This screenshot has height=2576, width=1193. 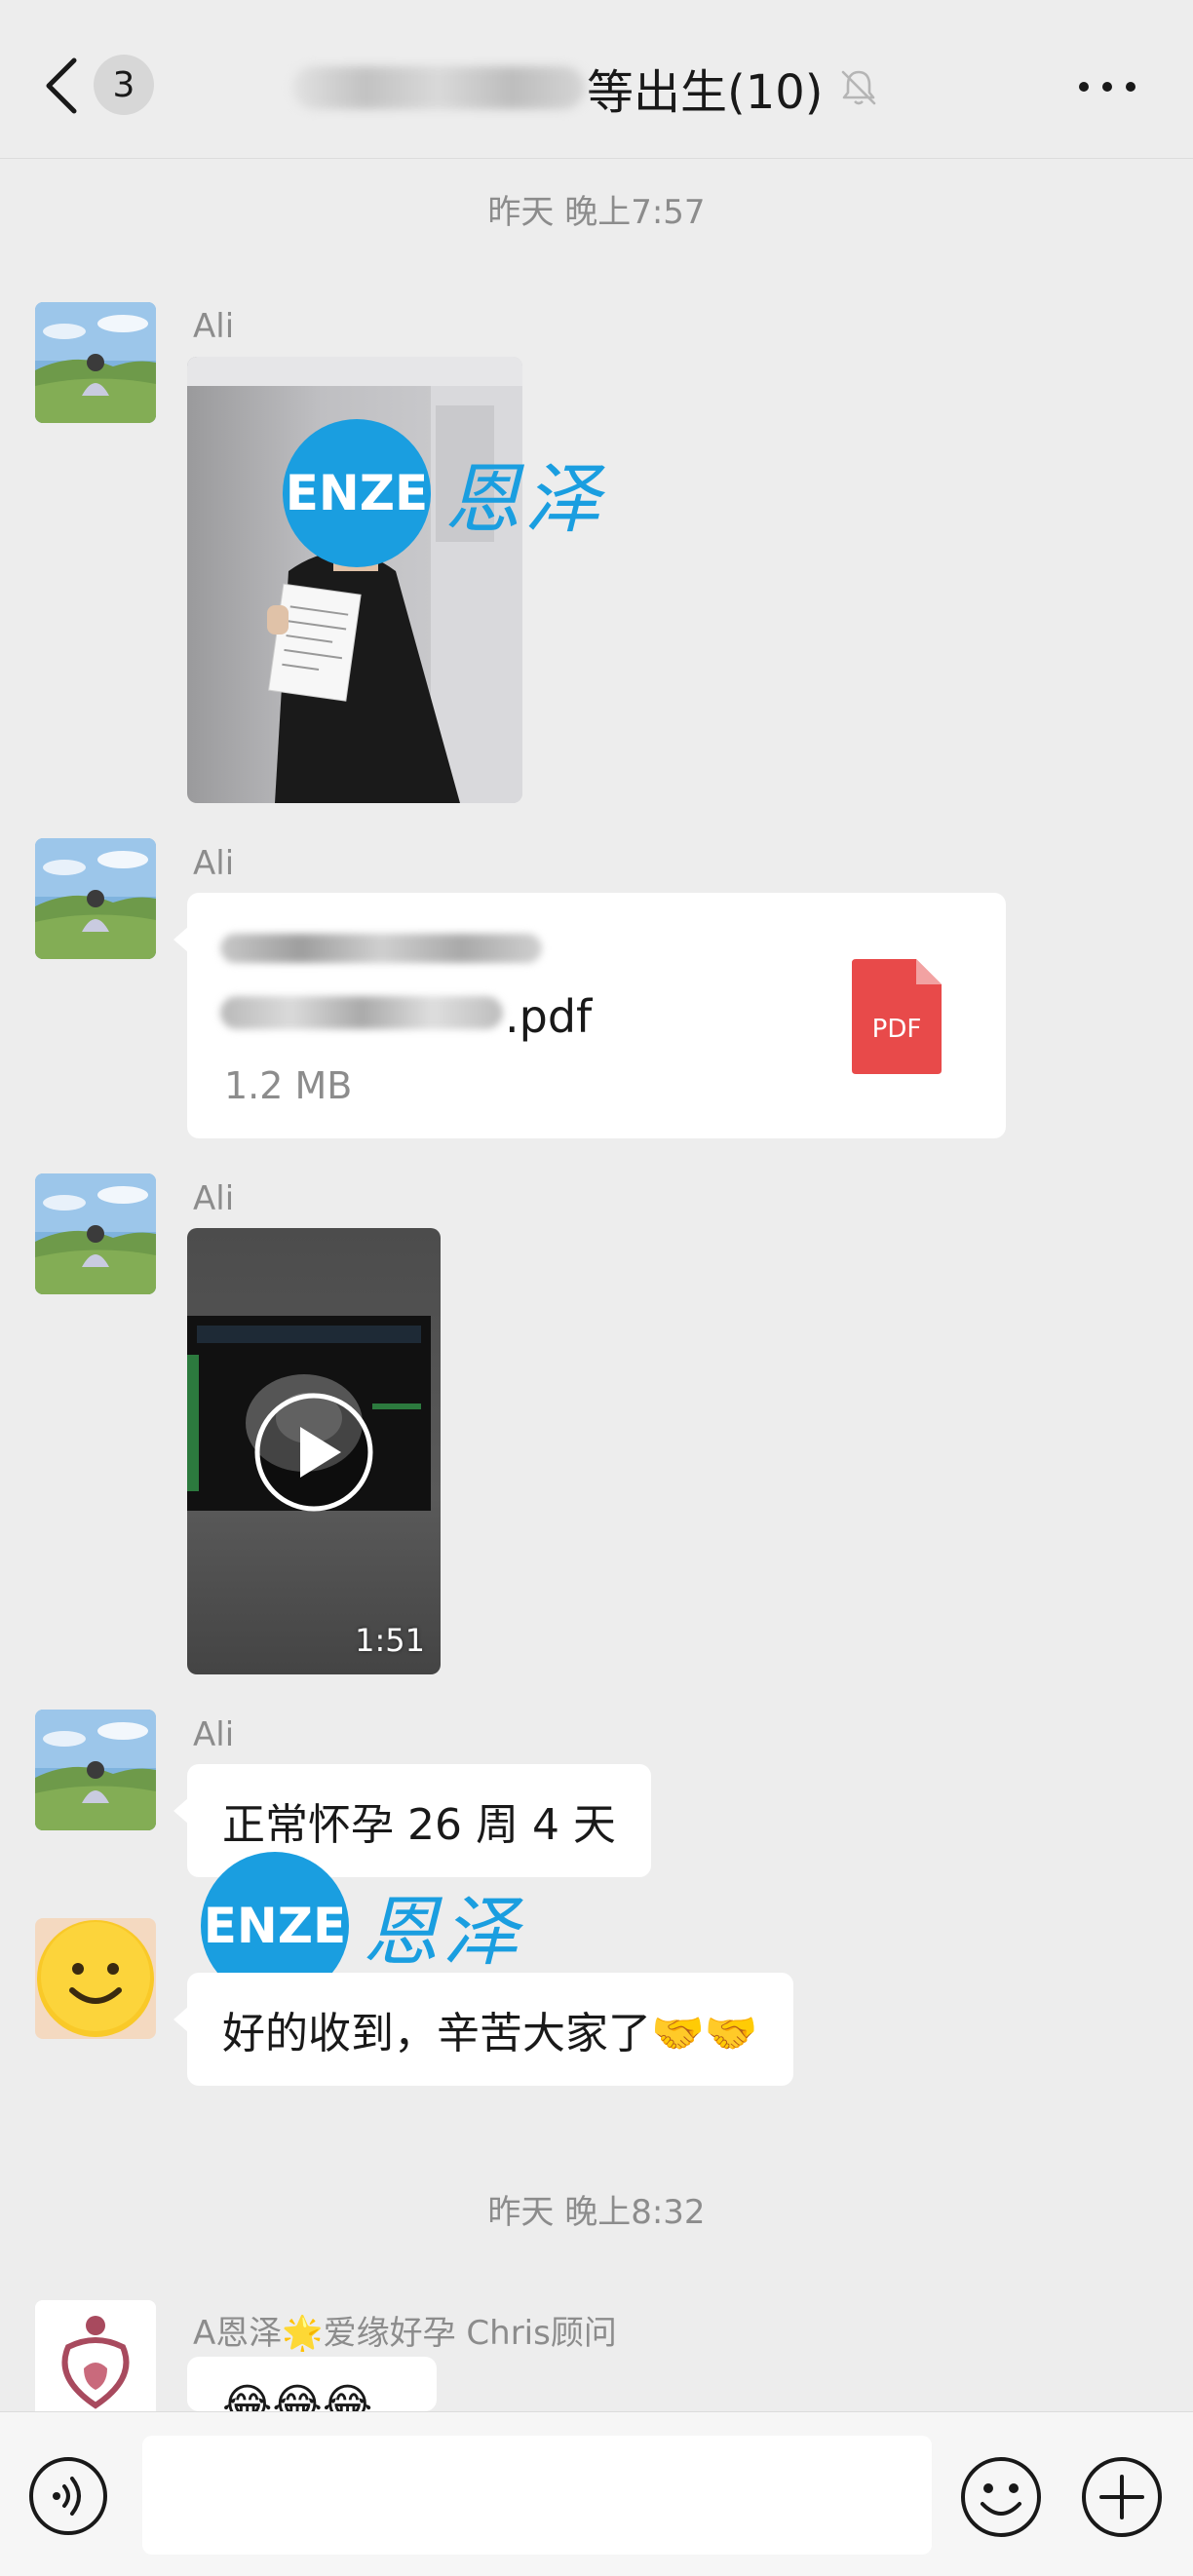 I want to click on video-duration: 1:51, so click(x=390, y=1640).